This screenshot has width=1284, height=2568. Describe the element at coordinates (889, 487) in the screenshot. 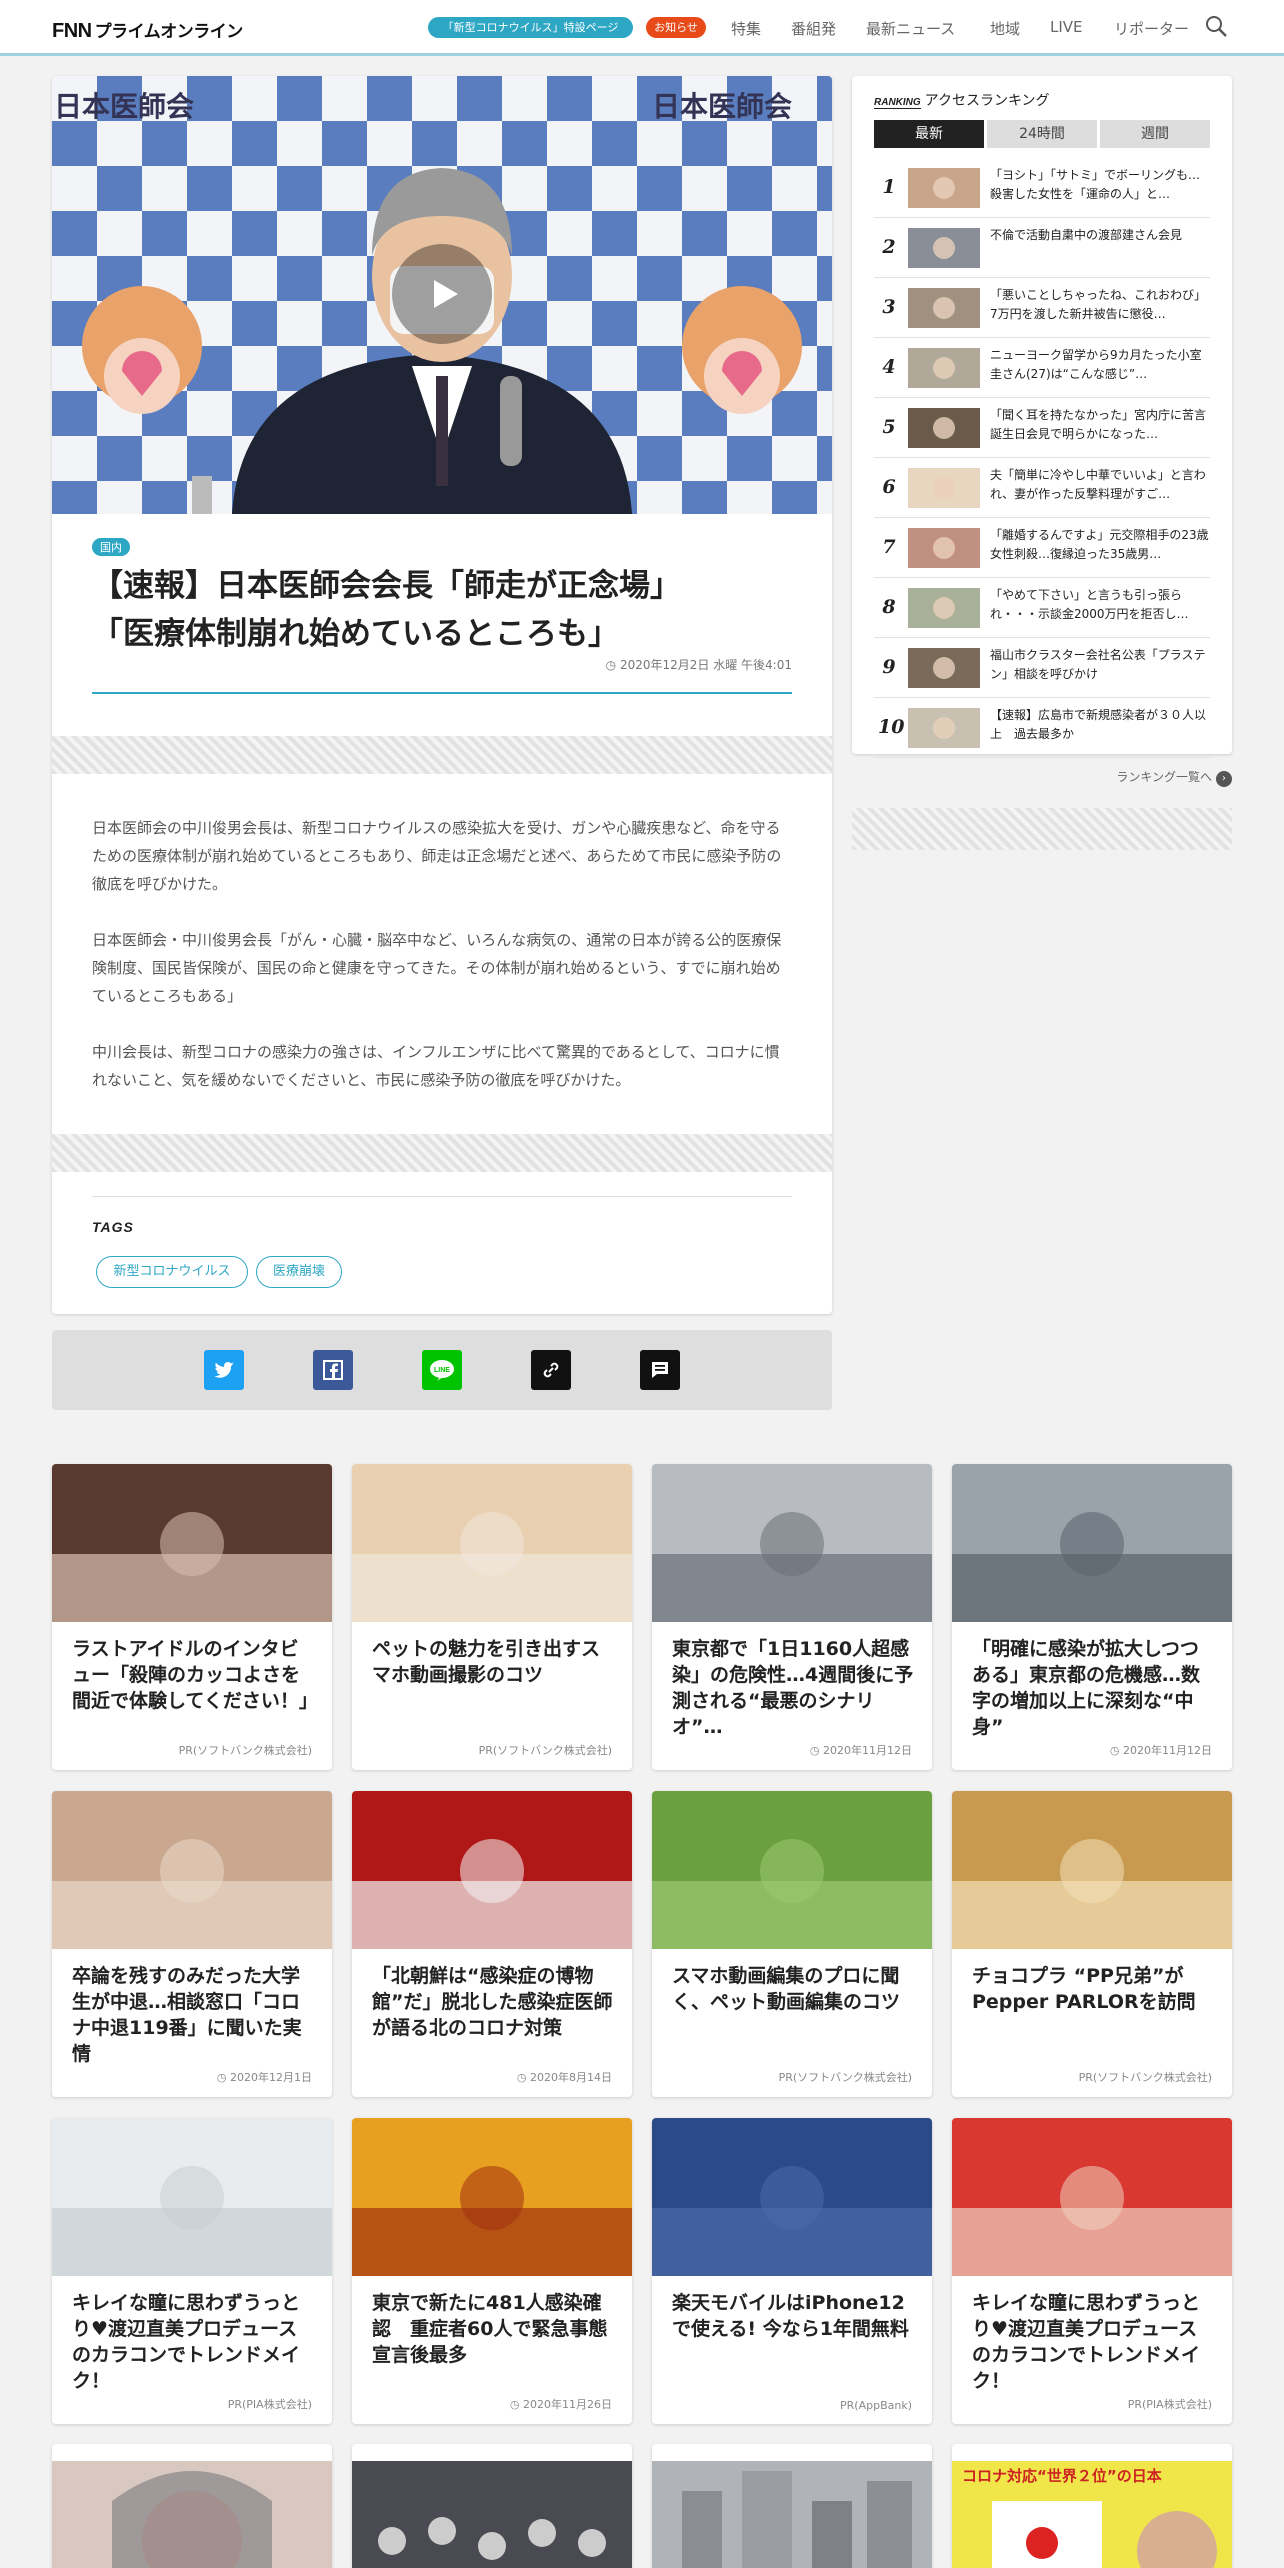

I see `ranking-number: 6` at that location.